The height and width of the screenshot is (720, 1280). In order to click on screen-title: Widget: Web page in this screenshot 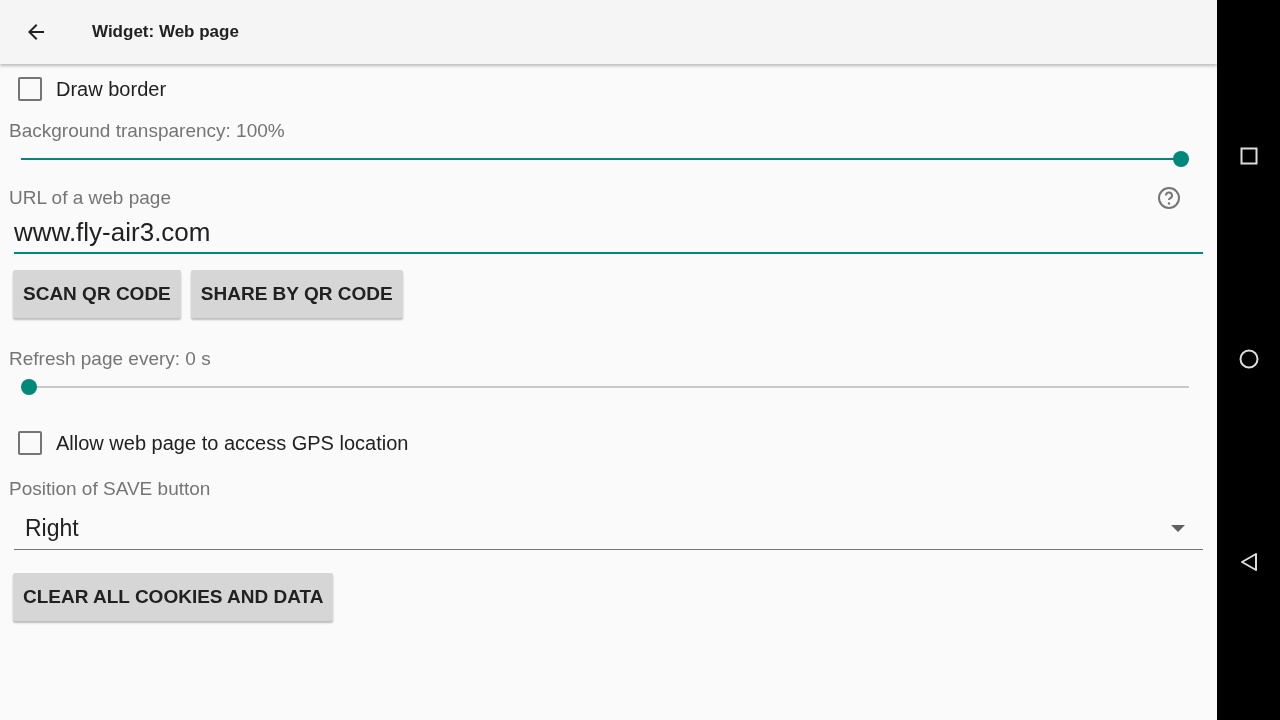, I will do `click(165, 32)`.